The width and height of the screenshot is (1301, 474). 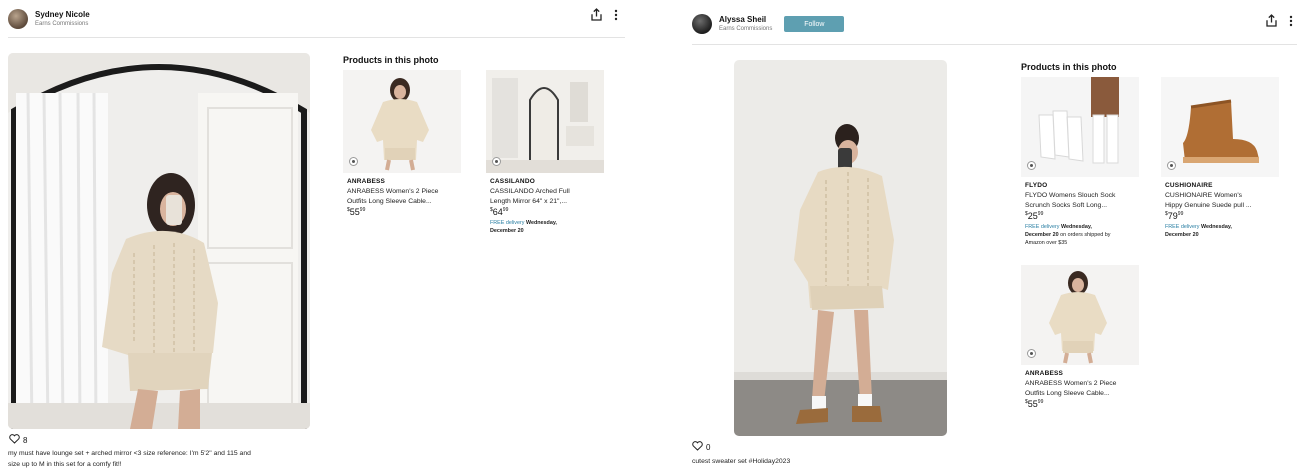 I want to click on author-name: Alyssa Sheil, so click(x=745, y=20).